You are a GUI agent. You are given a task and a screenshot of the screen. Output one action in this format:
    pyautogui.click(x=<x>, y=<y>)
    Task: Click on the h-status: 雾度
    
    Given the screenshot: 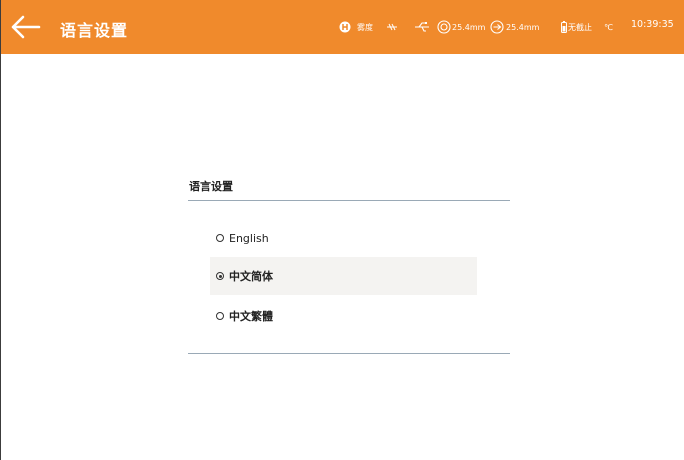 What is the action you would take?
    pyautogui.click(x=356, y=27)
    